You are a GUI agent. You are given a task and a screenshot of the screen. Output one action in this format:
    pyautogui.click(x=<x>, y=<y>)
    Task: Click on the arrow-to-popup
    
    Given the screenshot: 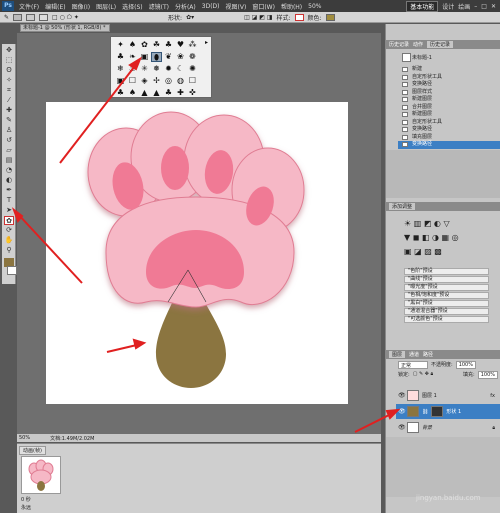 What is the action you would take?
    pyautogui.click(x=99, y=112)
    